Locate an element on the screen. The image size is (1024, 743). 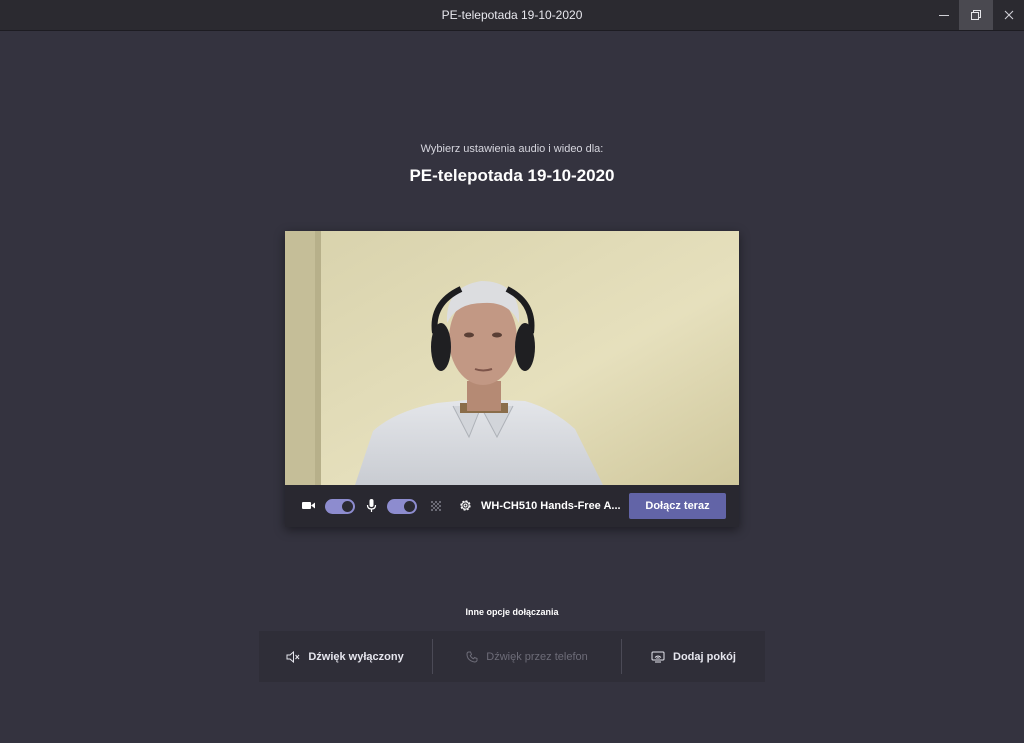
minimize-icon is located at coordinates (944, 15).